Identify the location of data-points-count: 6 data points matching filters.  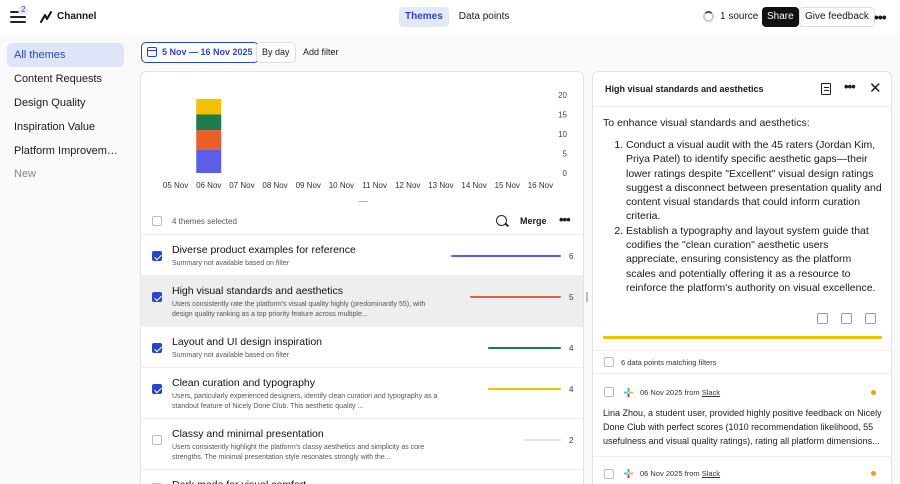
(669, 362).